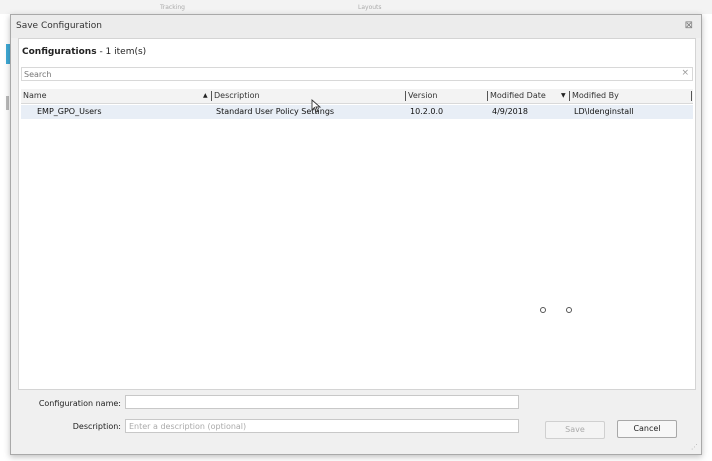  What do you see at coordinates (694, 447) in the screenshot?
I see `resize-grip-icon: ⋰` at bounding box center [694, 447].